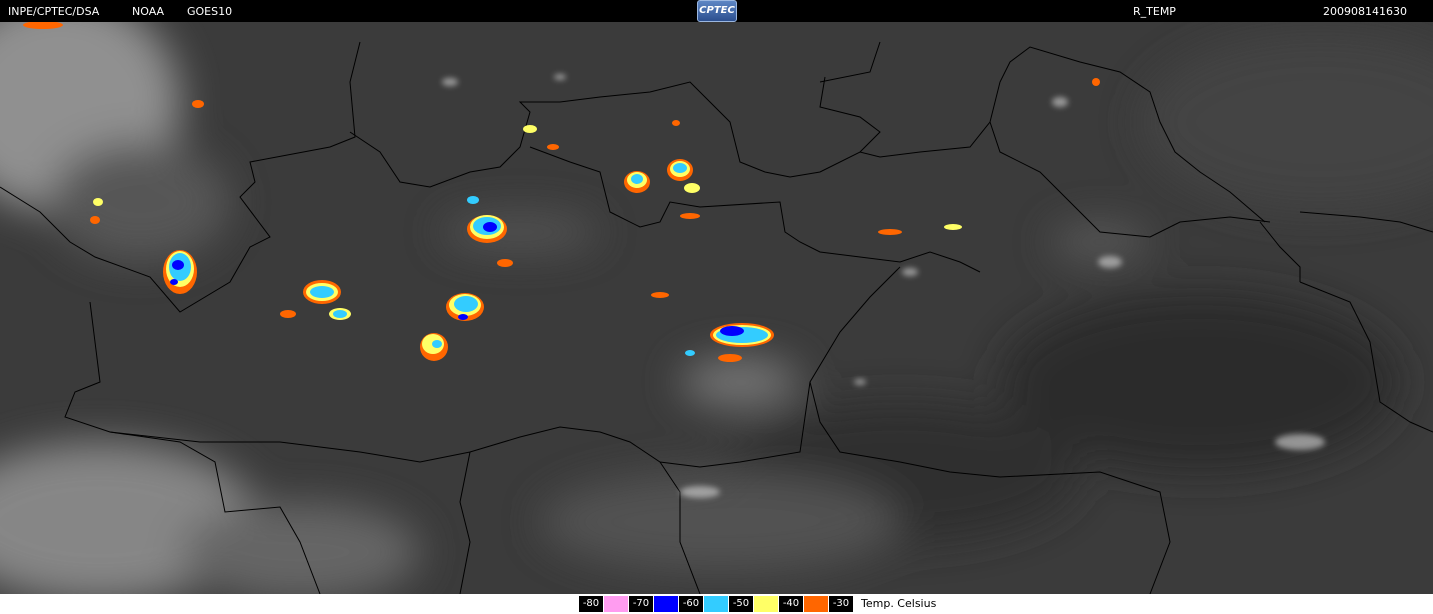  I want to click on legend-value: -60, so click(691, 604).